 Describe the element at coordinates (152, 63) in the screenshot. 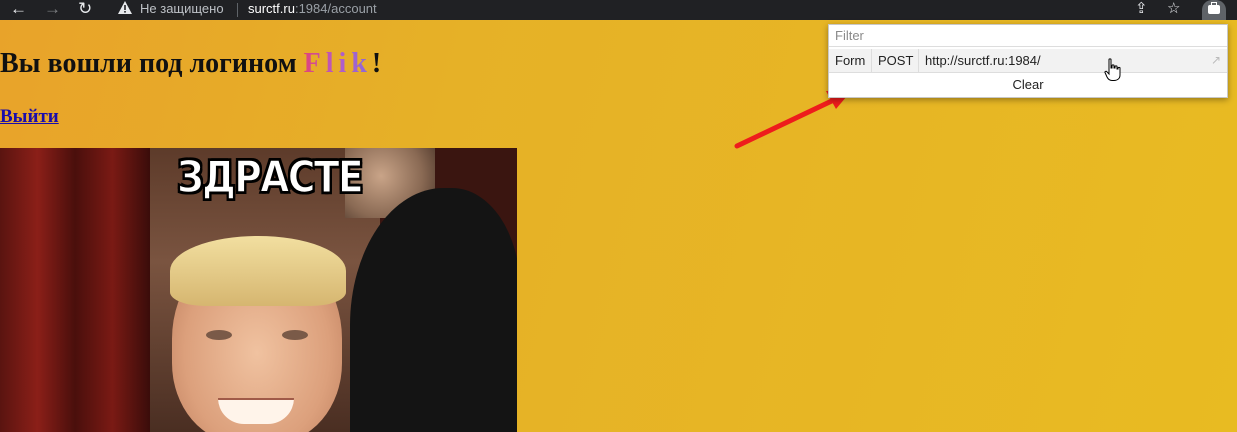

I see `heading-prefix: Вы вошли под логином` at that location.